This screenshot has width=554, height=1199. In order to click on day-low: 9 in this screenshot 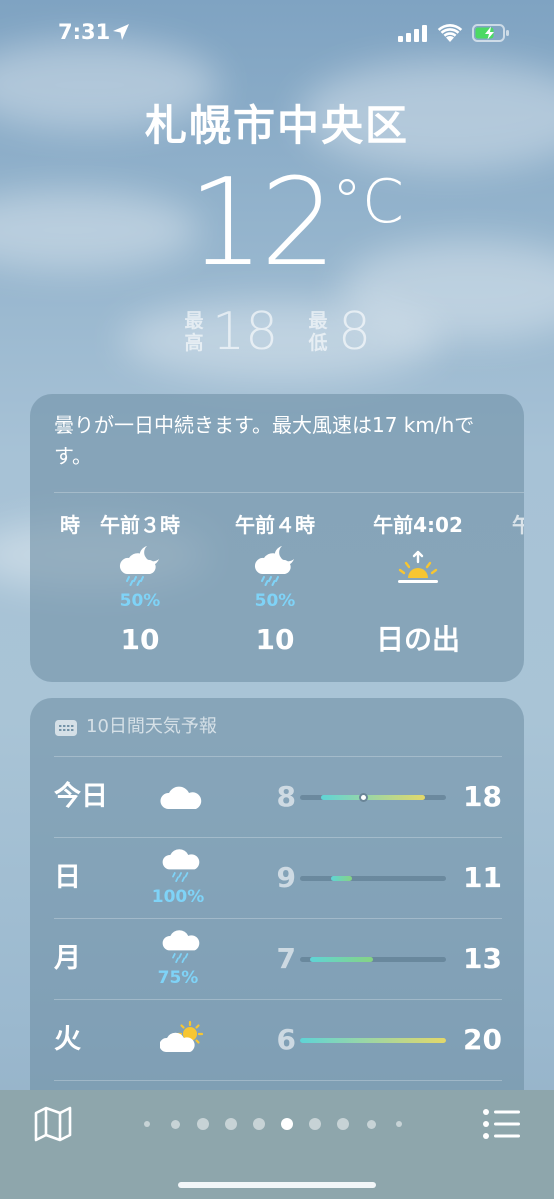, I will do `click(286, 877)`.